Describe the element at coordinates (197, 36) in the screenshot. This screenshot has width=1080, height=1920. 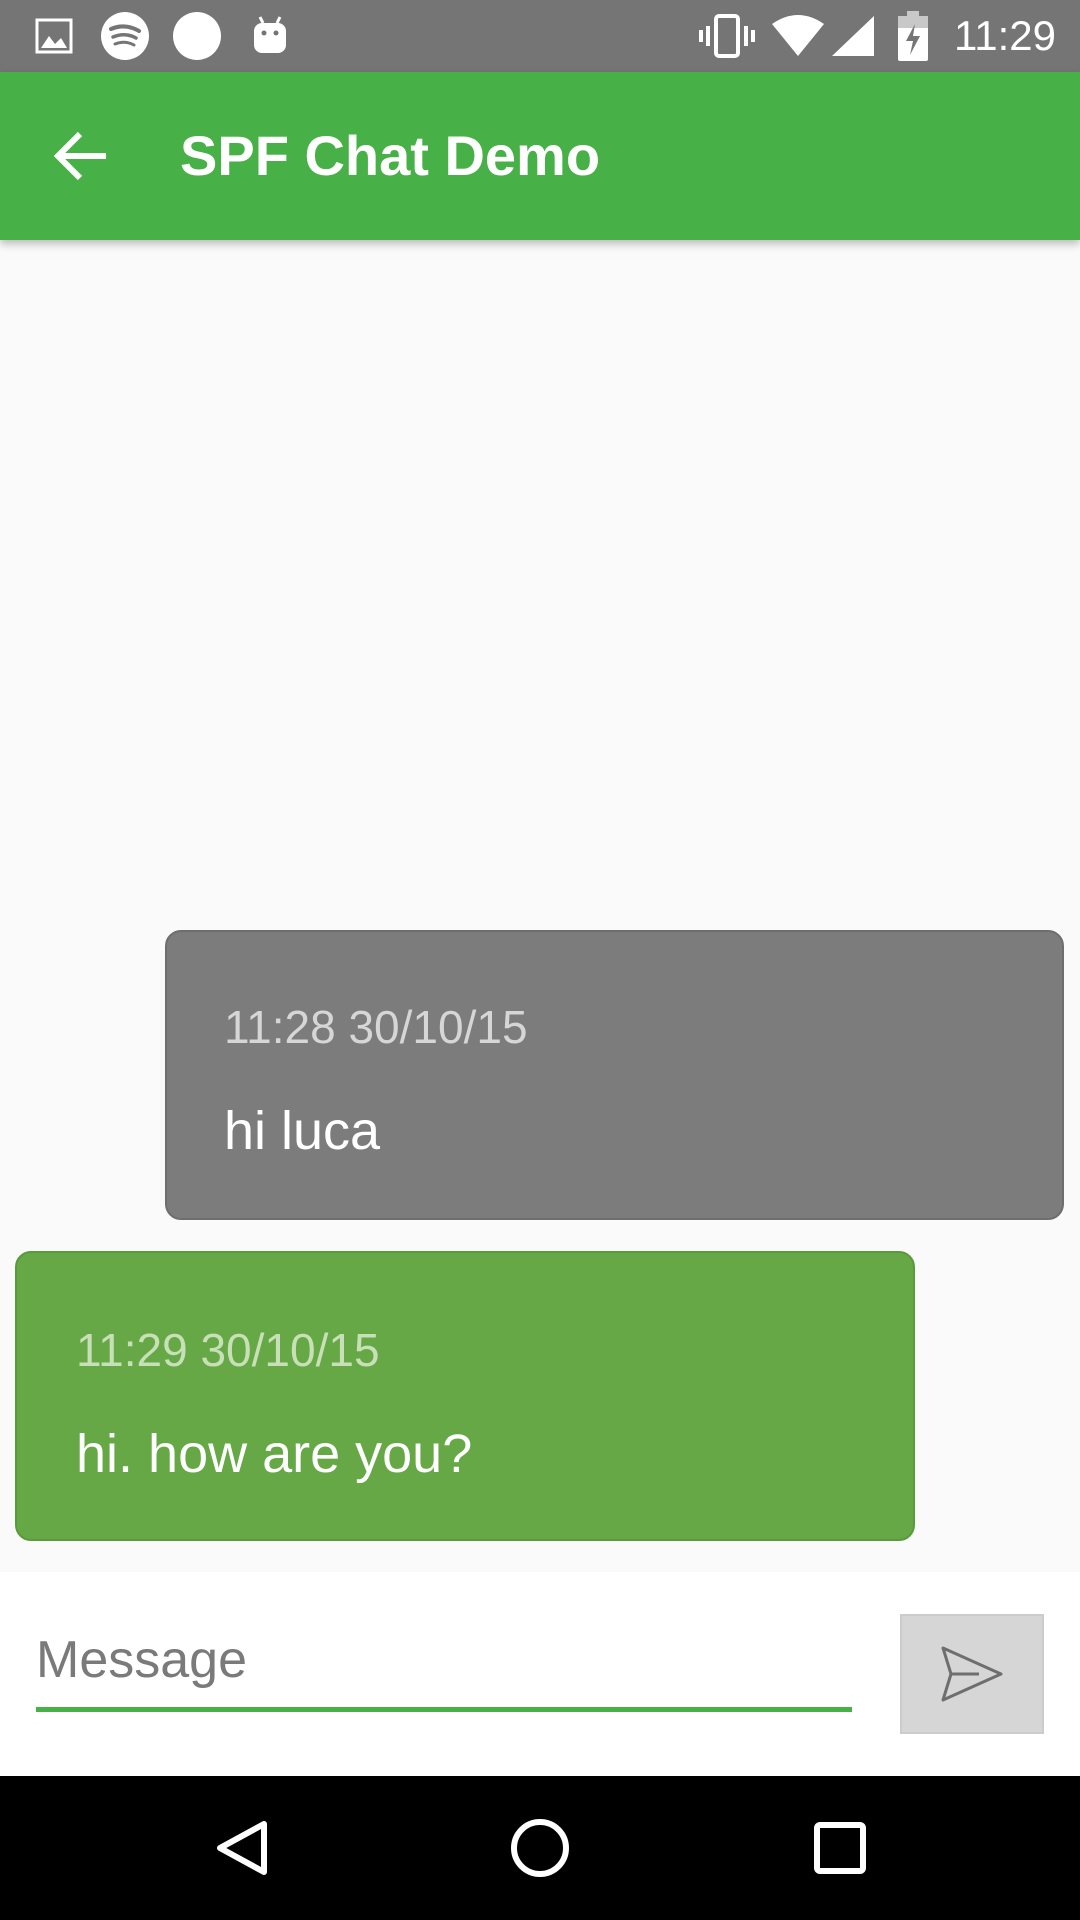
I see `circle-icon` at that location.